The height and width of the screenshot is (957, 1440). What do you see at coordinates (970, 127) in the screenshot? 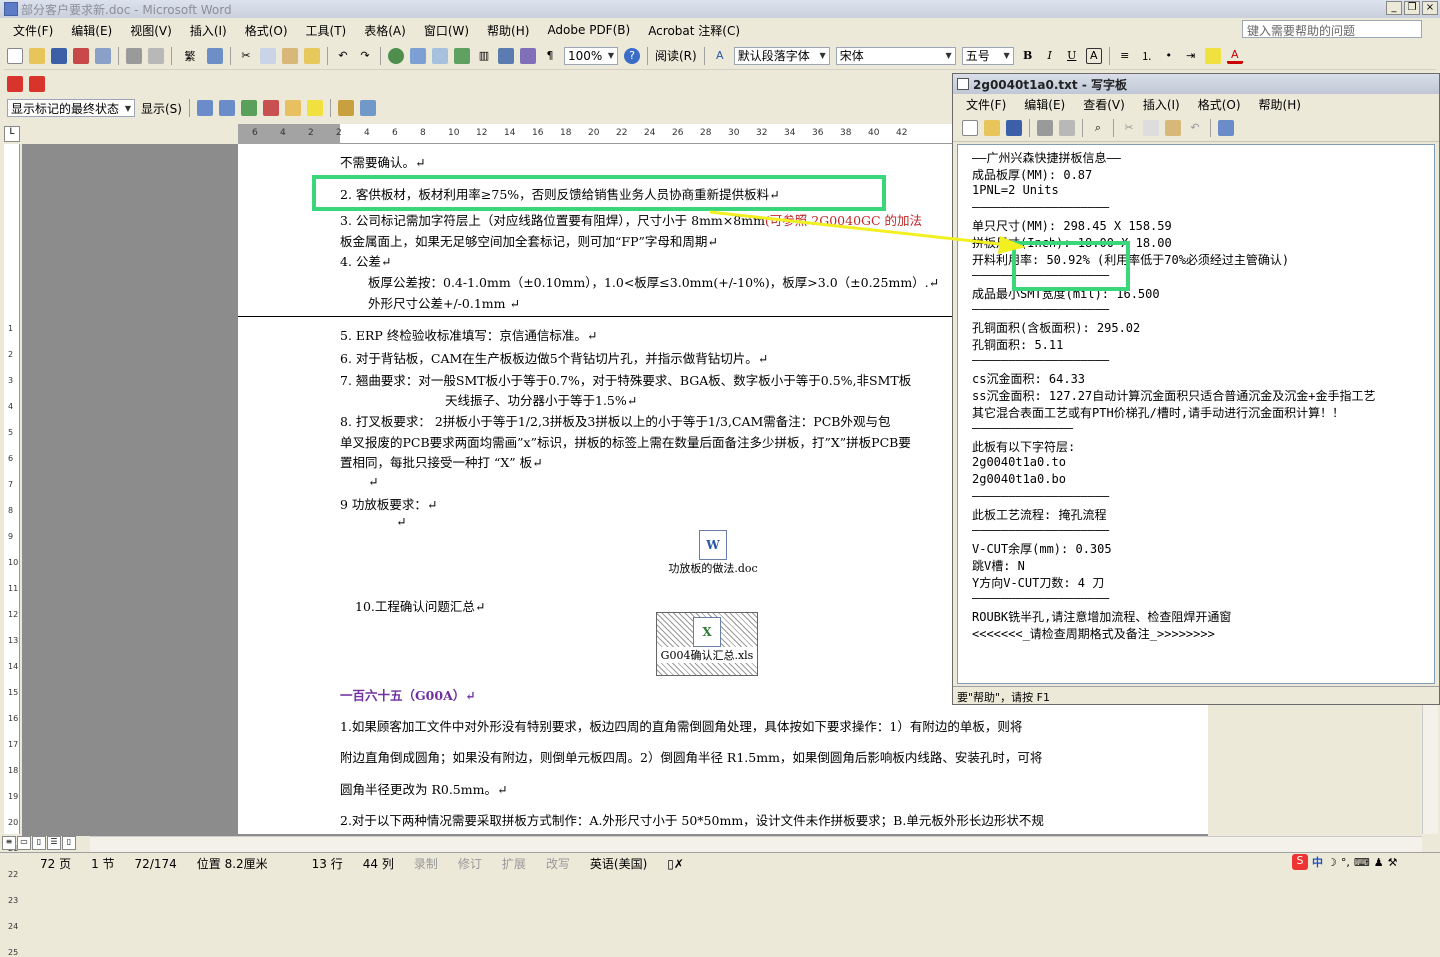
I see `np-new-icon` at bounding box center [970, 127].